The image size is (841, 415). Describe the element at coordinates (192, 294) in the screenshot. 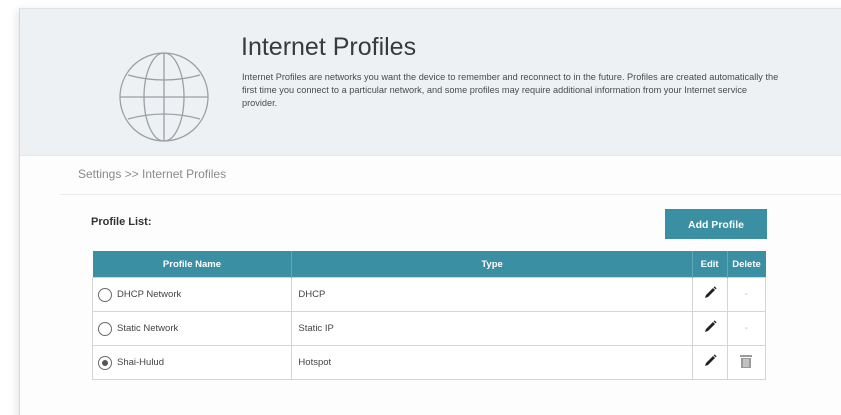

I see `profile-name-cell: DHCP Network` at that location.